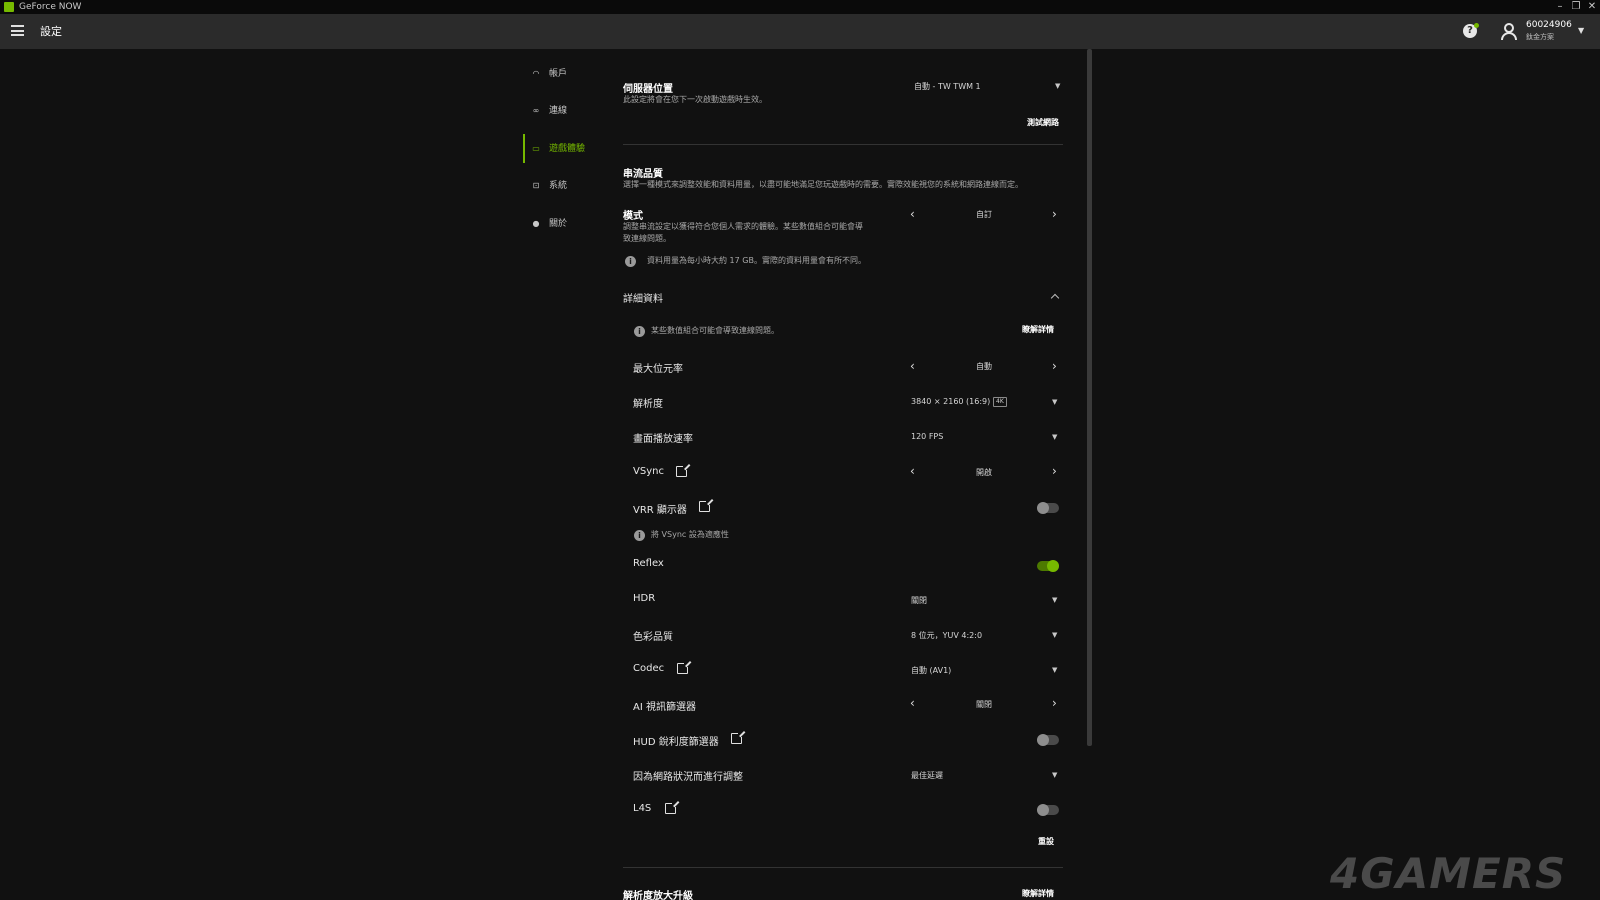  I want to click on mode-value: 自訂, so click(984, 214).